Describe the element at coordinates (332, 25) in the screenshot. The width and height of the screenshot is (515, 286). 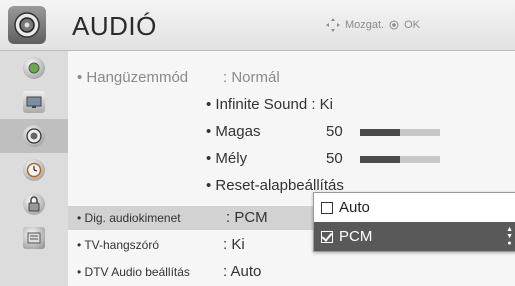
I see `dpad-icon` at that location.